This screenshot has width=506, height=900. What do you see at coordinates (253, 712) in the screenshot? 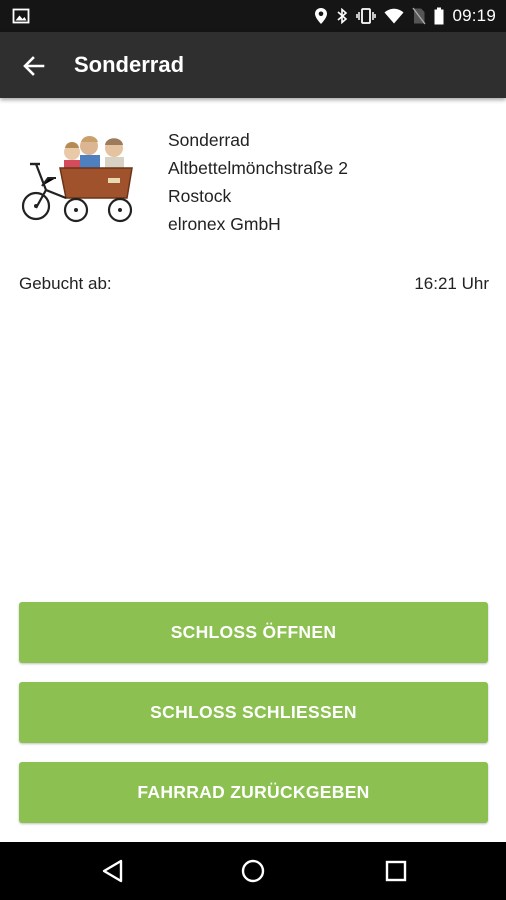
I see `close-lock-button: SCHLOSS SCHLIESSEN` at bounding box center [253, 712].